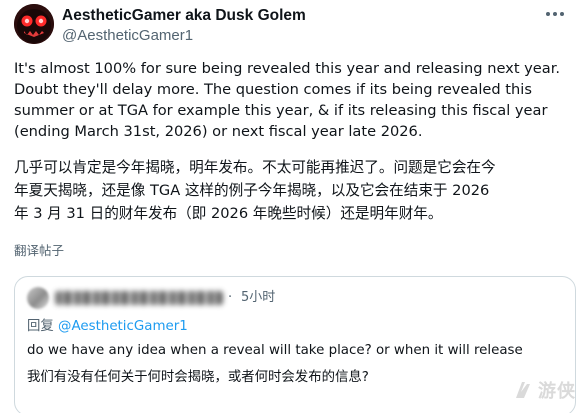  I want to click on author-handle: @AestheticGamer1, so click(184, 35).